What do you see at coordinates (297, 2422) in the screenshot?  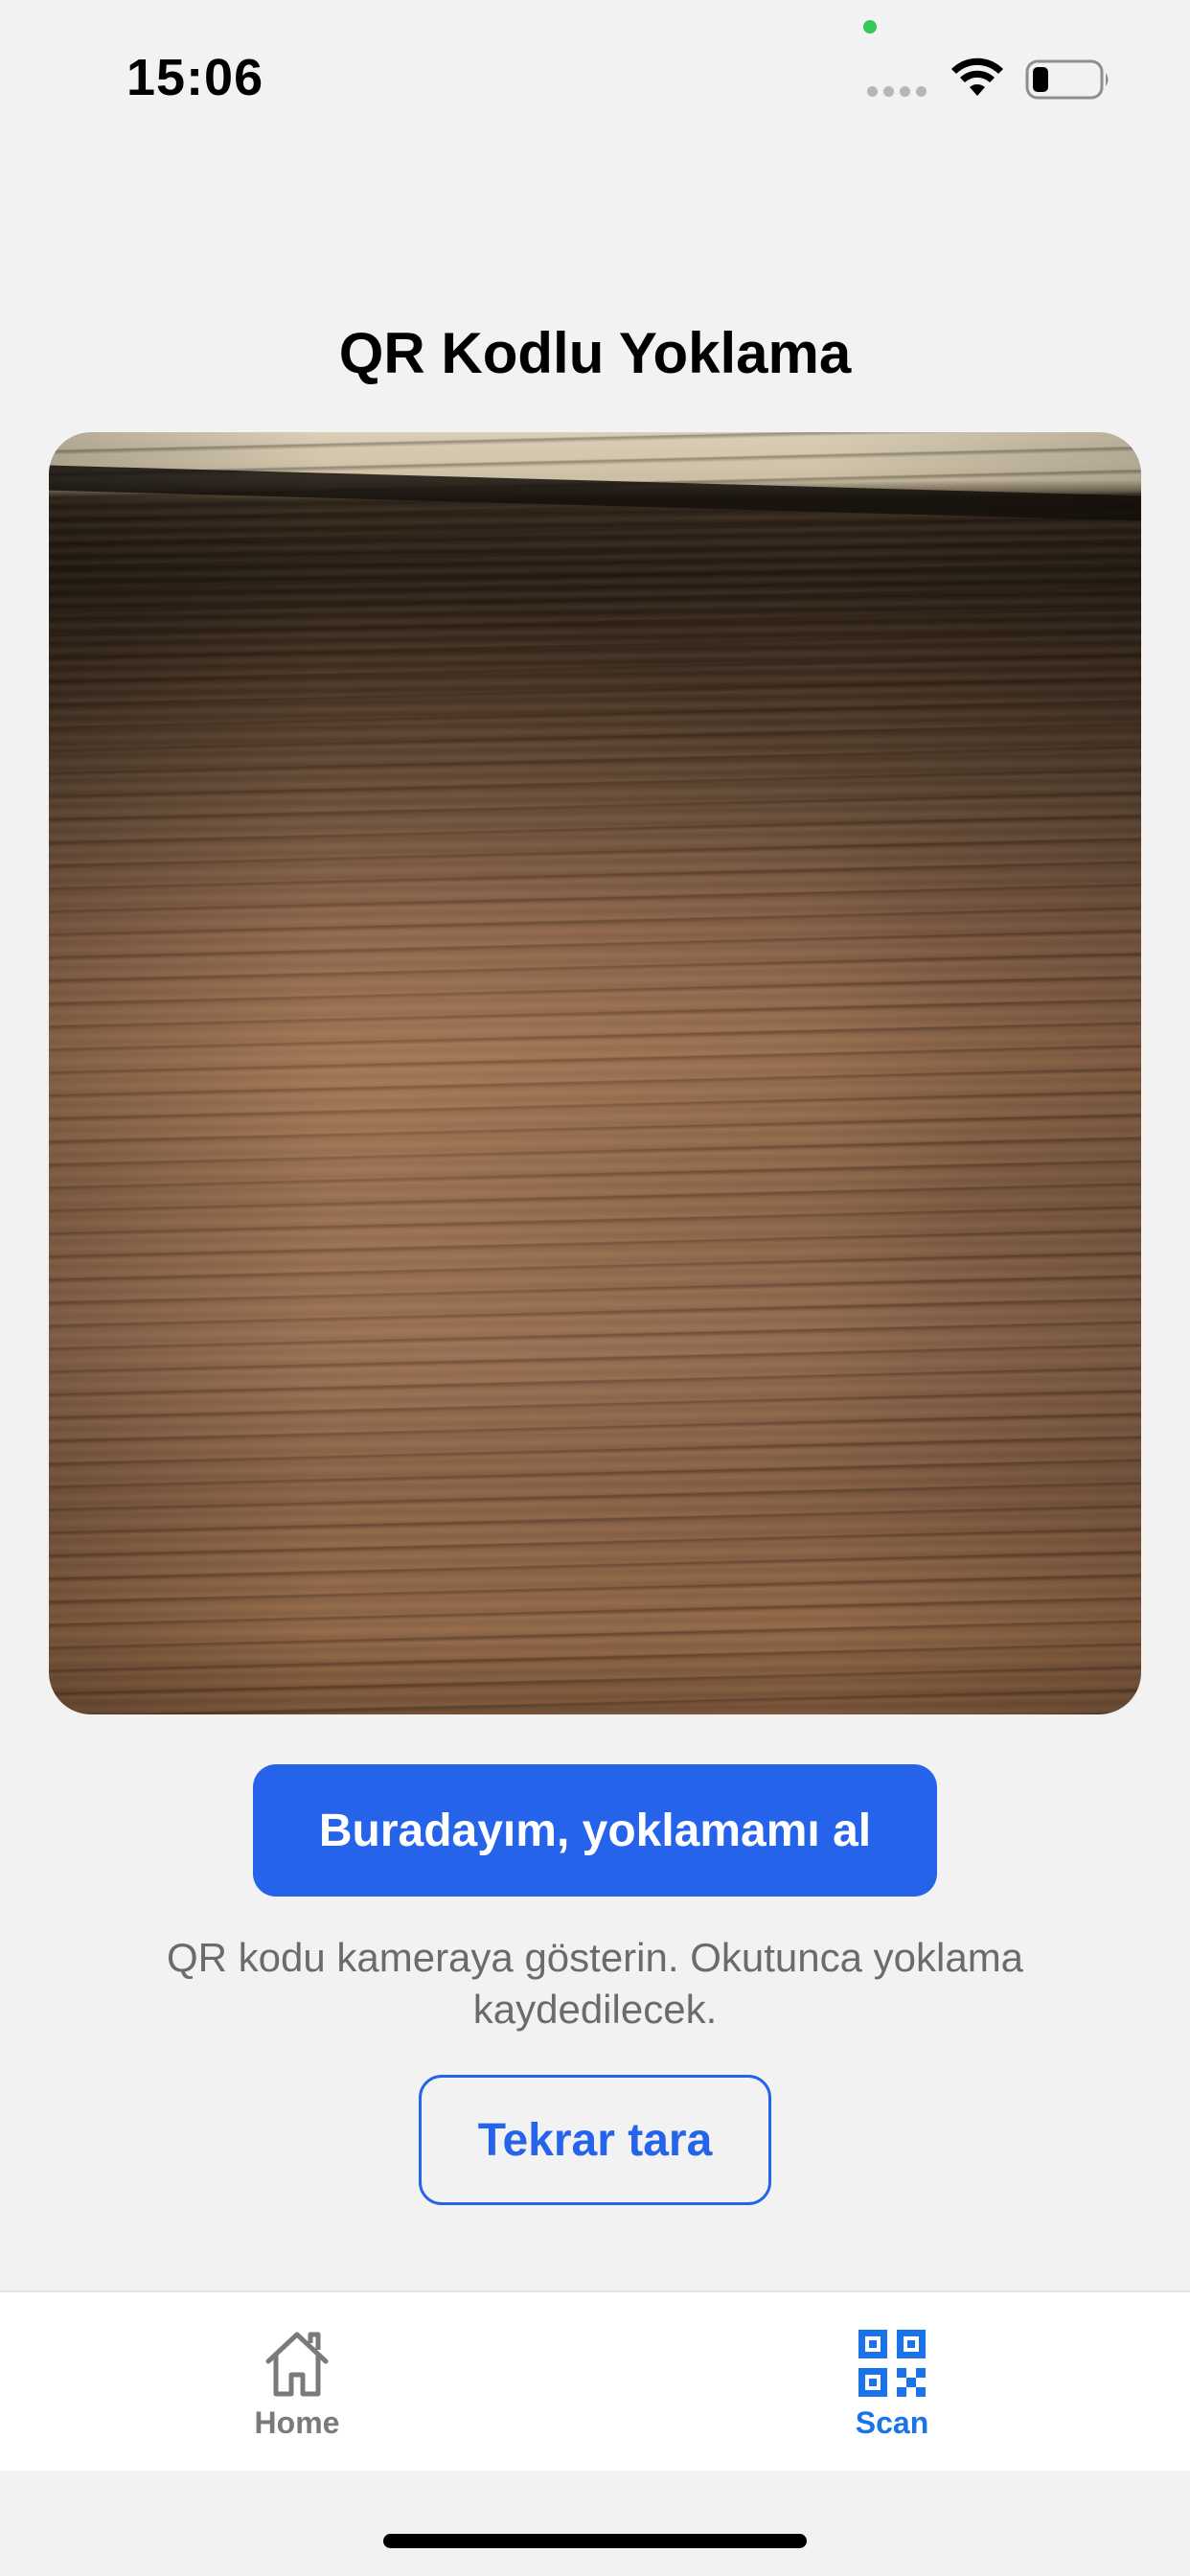 I see `tab-home-label: Home` at bounding box center [297, 2422].